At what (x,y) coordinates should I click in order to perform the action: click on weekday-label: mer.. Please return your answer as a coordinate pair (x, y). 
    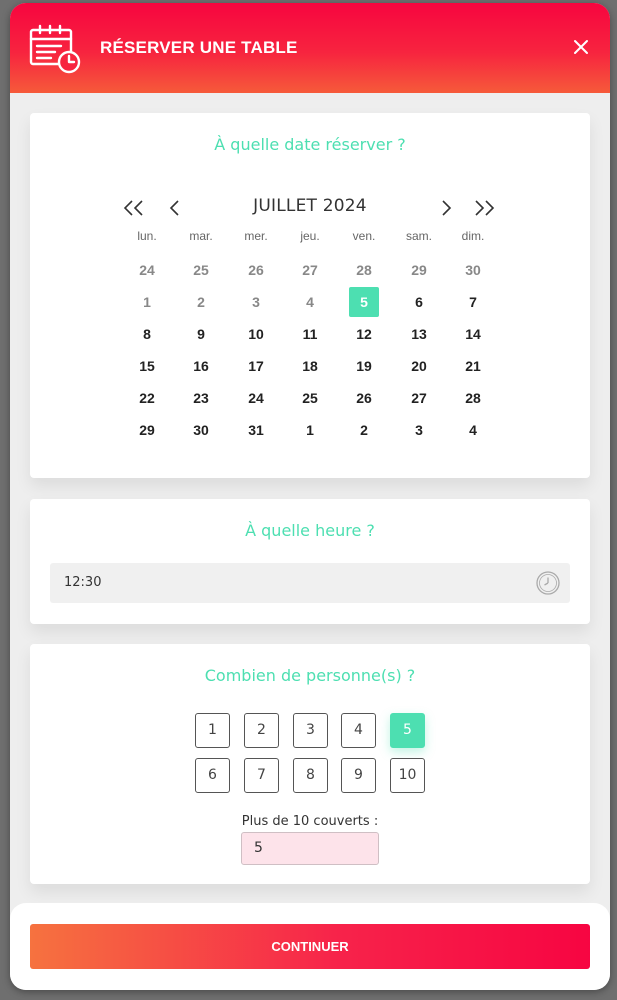
    Looking at the image, I should click on (256, 236).